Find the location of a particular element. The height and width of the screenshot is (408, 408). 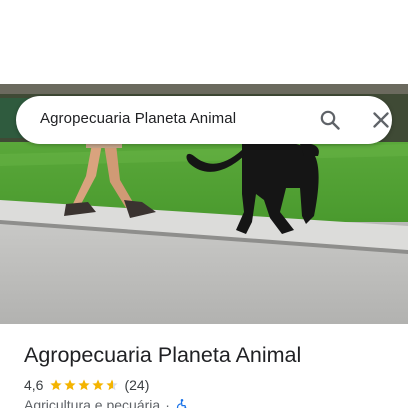

search-bar: Agropecuaria Planeta Animal is located at coordinates (204, 120).